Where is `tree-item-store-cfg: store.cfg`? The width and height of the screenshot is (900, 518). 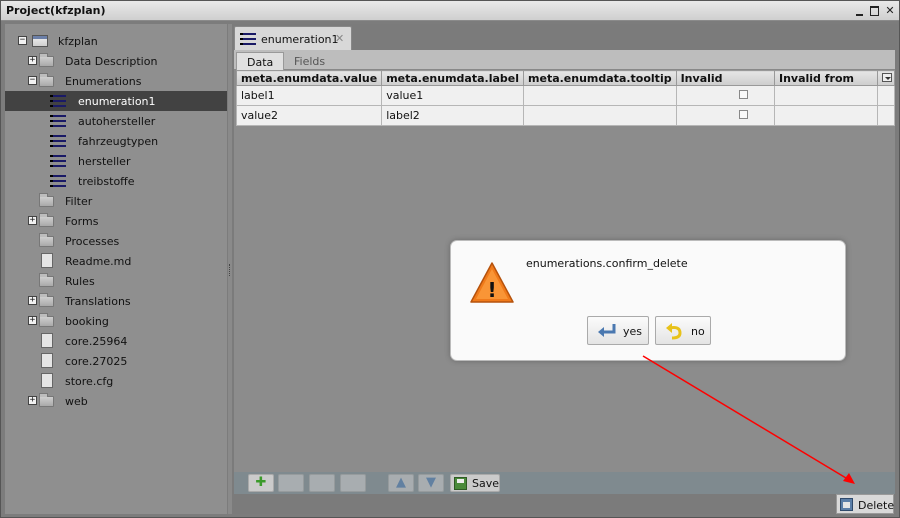 tree-item-store-cfg: store.cfg is located at coordinates (116, 381).